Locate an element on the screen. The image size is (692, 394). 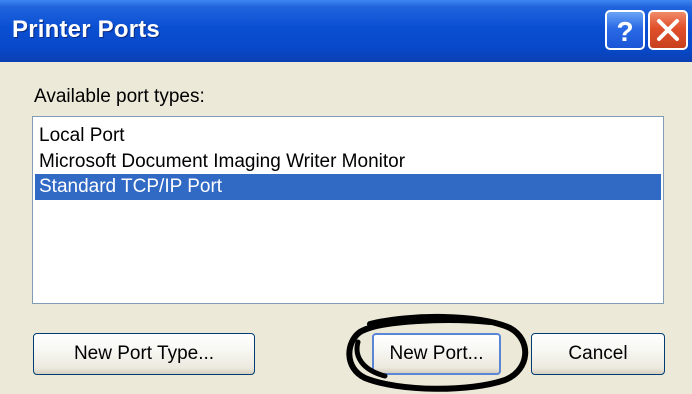
close-icon is located at coordinates (668, 30).